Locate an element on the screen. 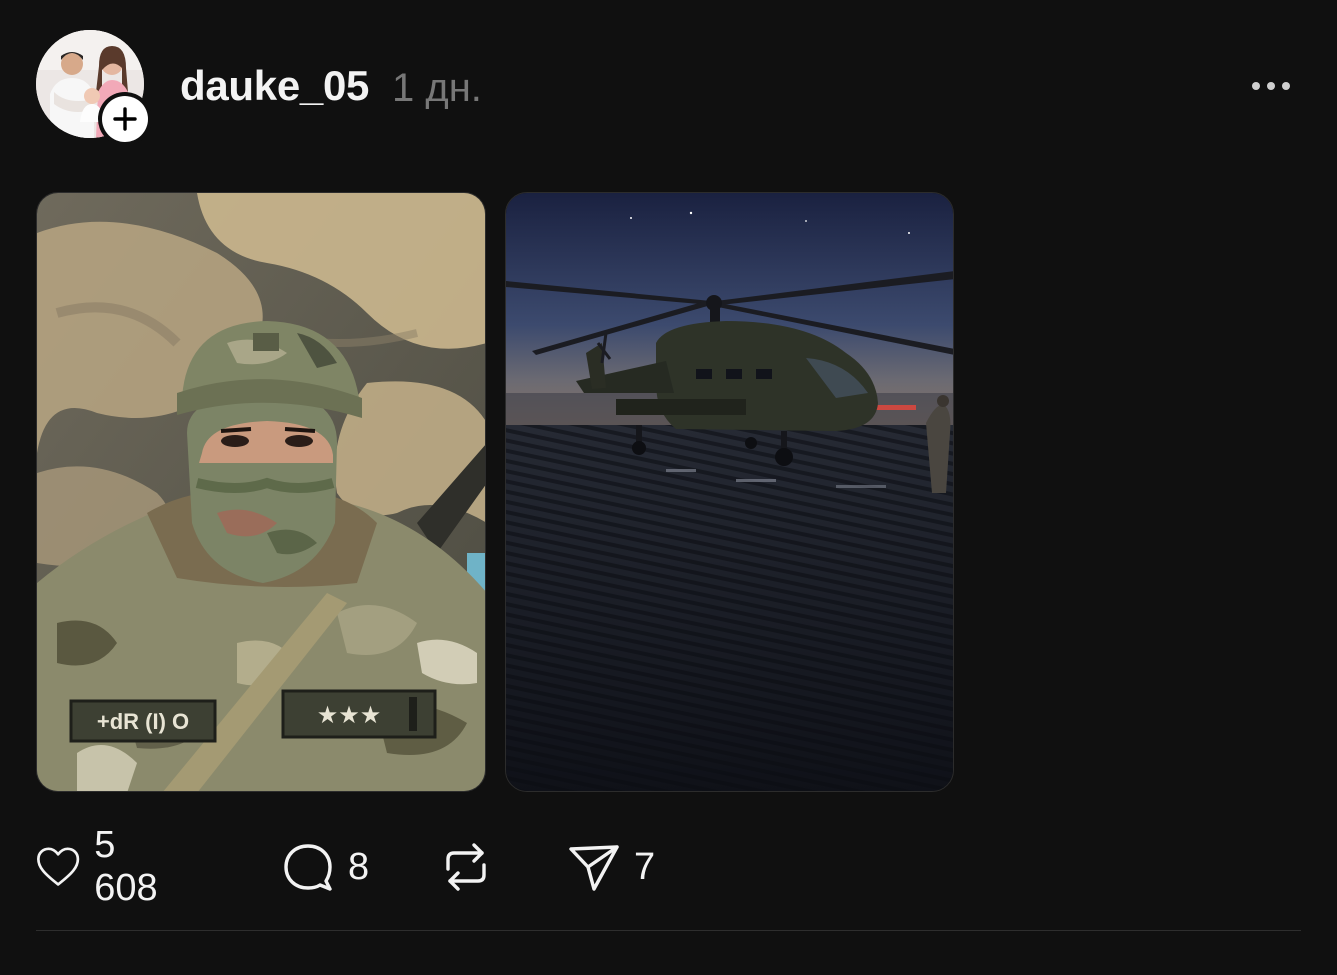  comment-icon is located at coordinates (308, 867).